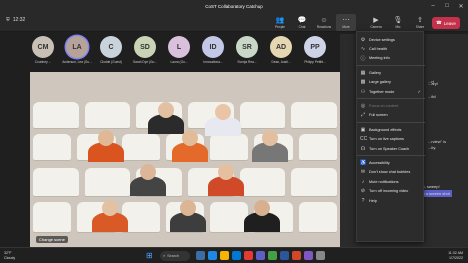  What do you see at coordinates (363, 39) in the screenshot?
I see `gear-icon: ⚙` at bounding box center [363, 39].